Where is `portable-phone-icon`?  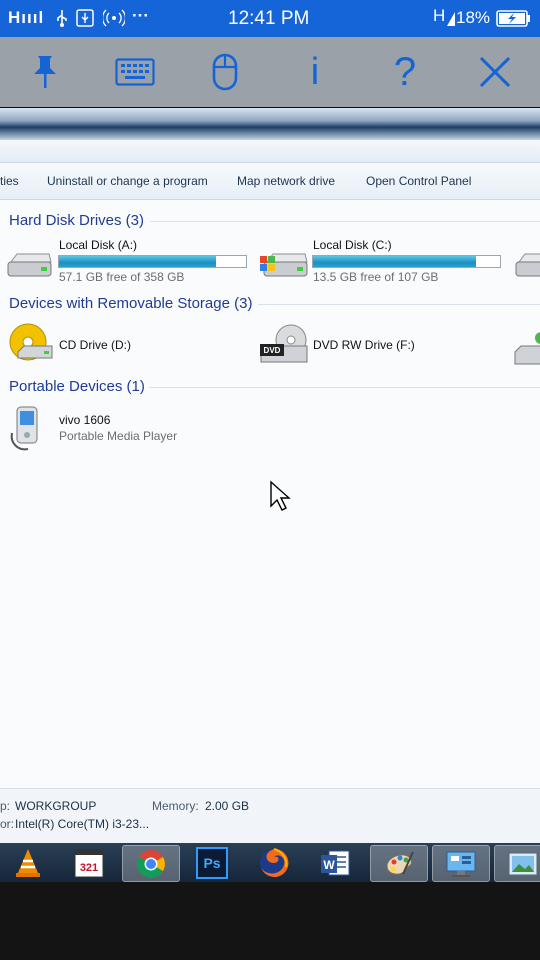
portable-phone-icon is located at coordinates (24, 428).